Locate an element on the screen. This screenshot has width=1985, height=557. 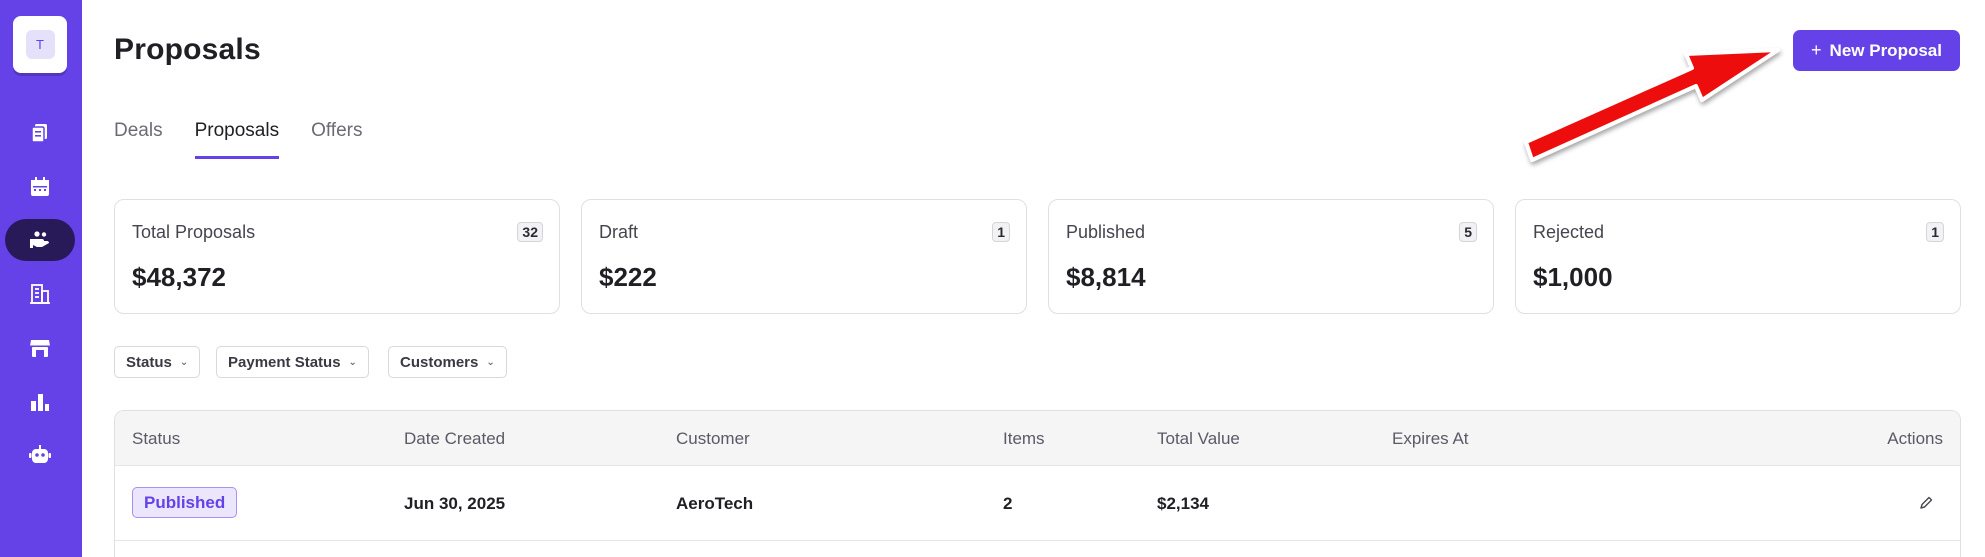
store-icon is located at coordinates (40, 348).